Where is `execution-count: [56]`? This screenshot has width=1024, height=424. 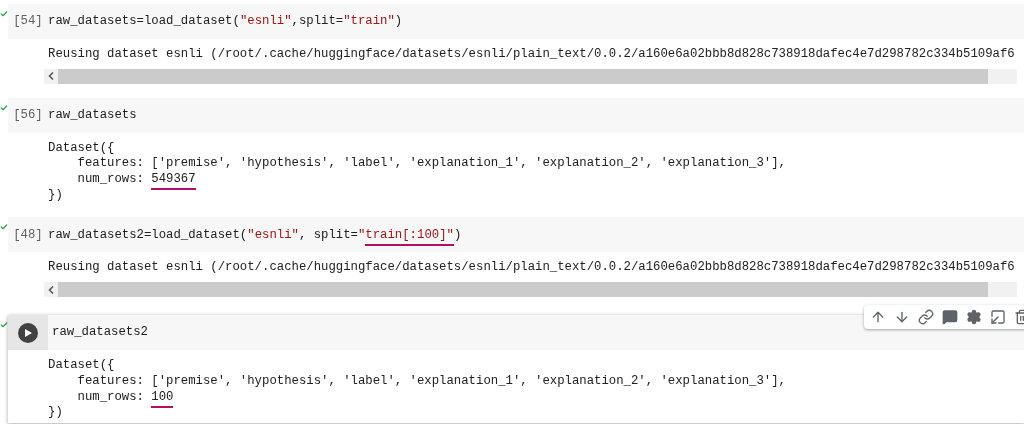 execution-count: [56] is located at coordinates (28, 115).